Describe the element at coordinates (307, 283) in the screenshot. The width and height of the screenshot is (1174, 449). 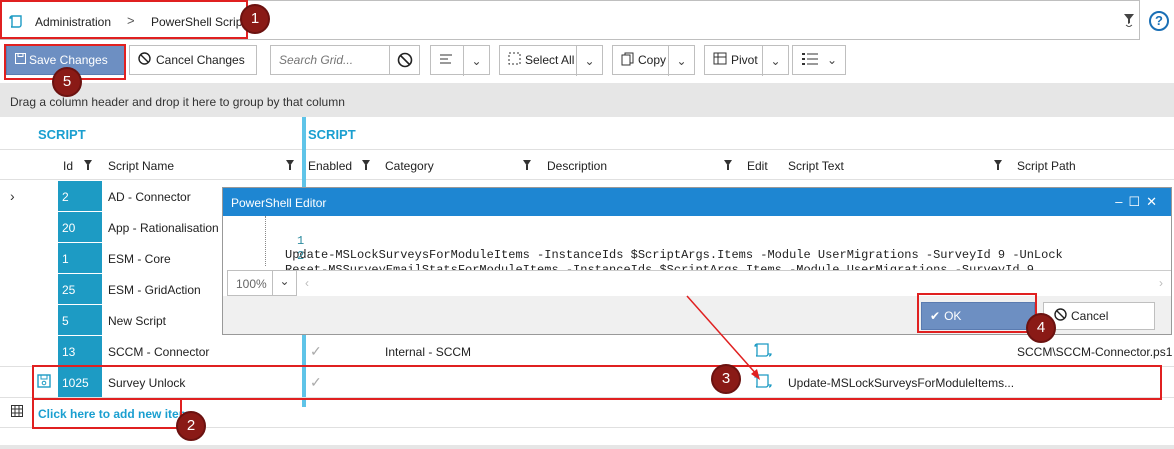
I see `scroll-left-icon: ‹` at that location.